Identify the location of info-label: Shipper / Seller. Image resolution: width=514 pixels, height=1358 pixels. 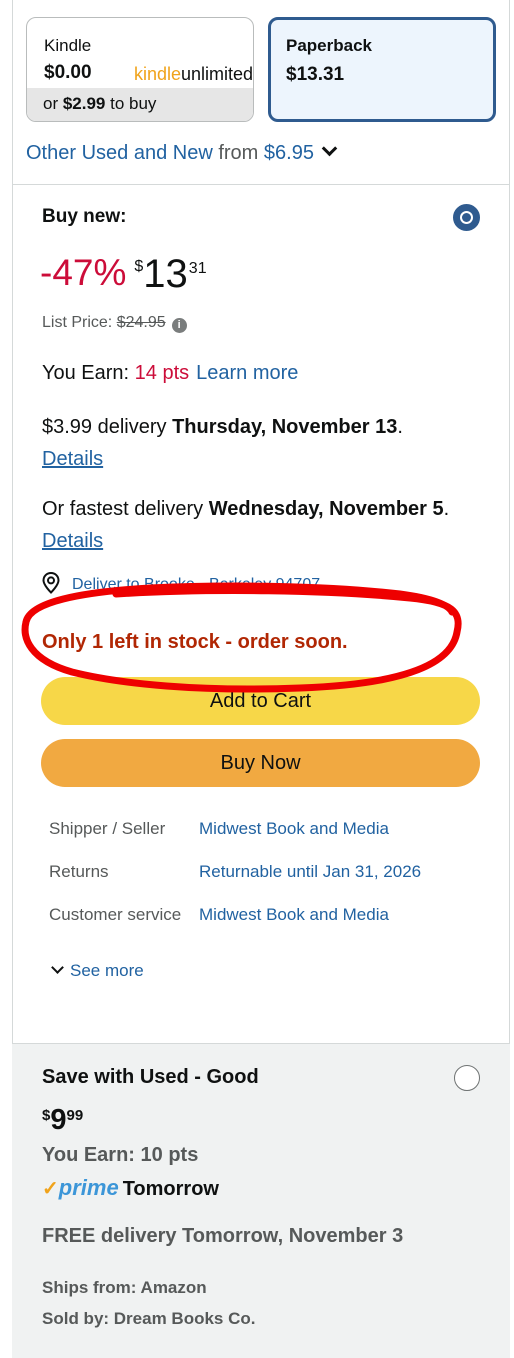
(107, 828).